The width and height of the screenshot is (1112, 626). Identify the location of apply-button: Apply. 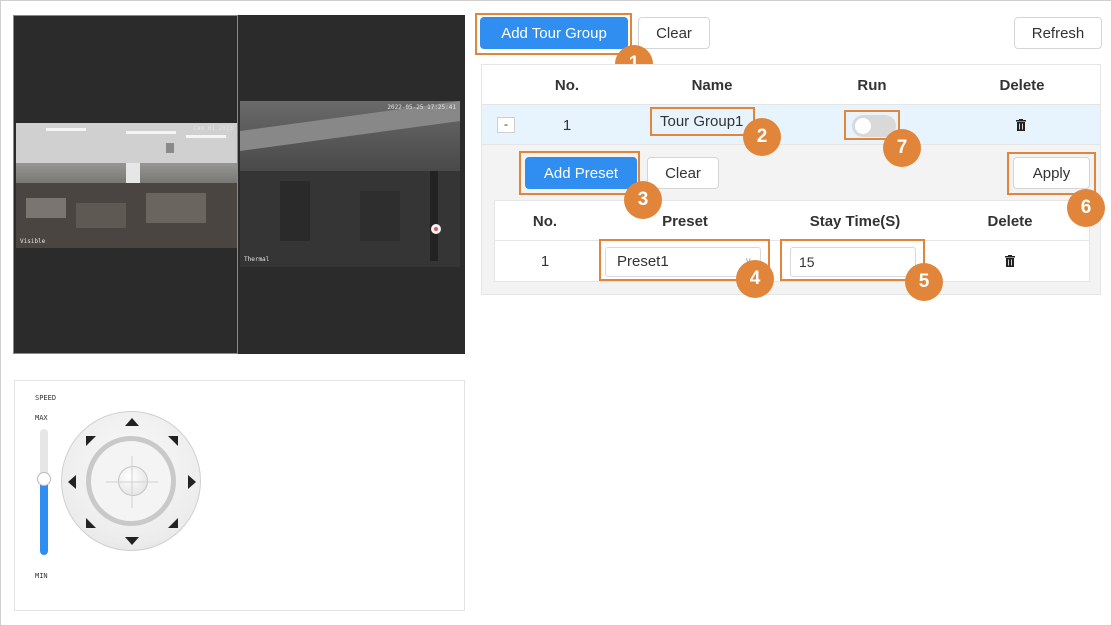
(1051, 173).